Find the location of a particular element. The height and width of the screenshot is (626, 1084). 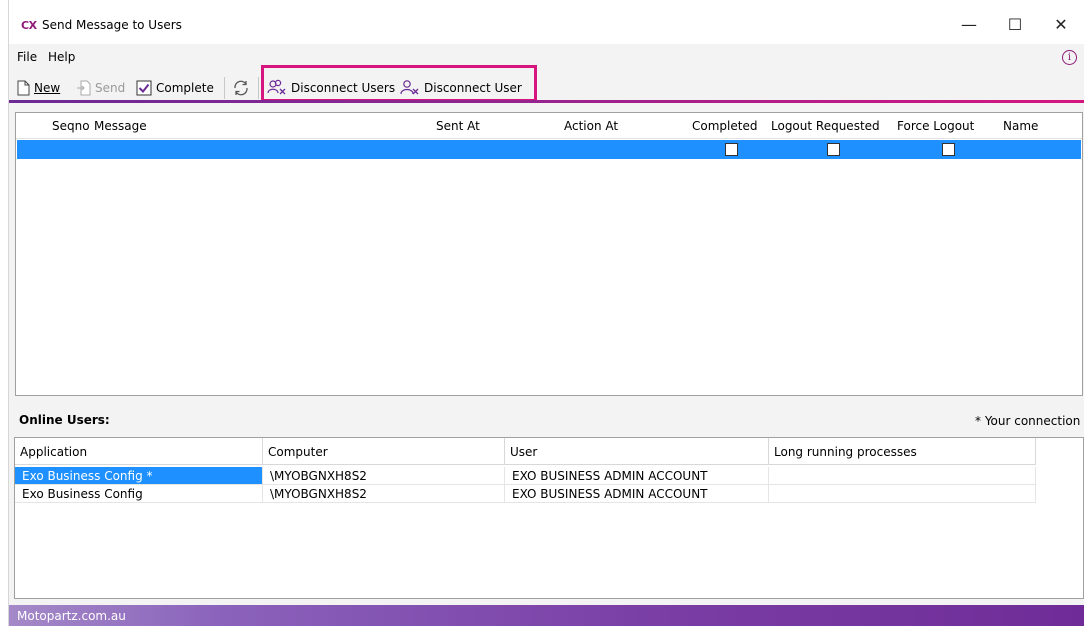

title-bar: CX Send Message to Users — ☐ ✕ is located at coordinates (546, 22).